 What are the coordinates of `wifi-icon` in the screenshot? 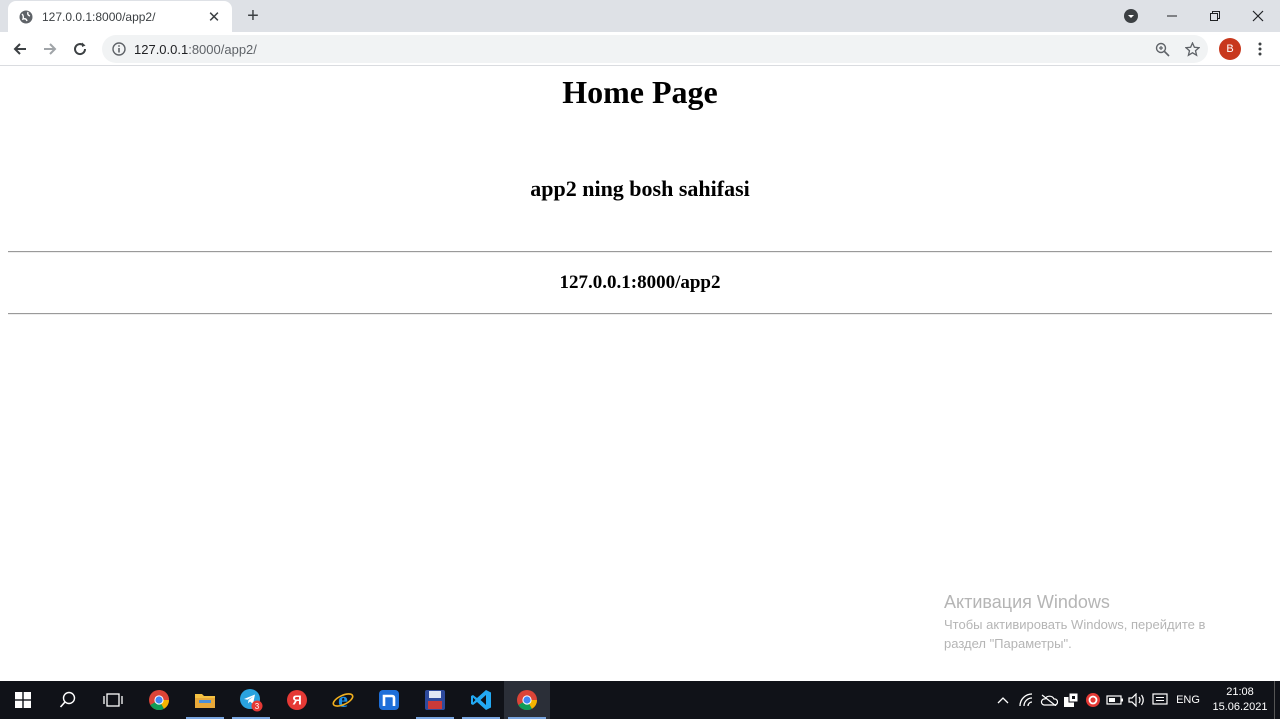 It's located at (1027, 700).